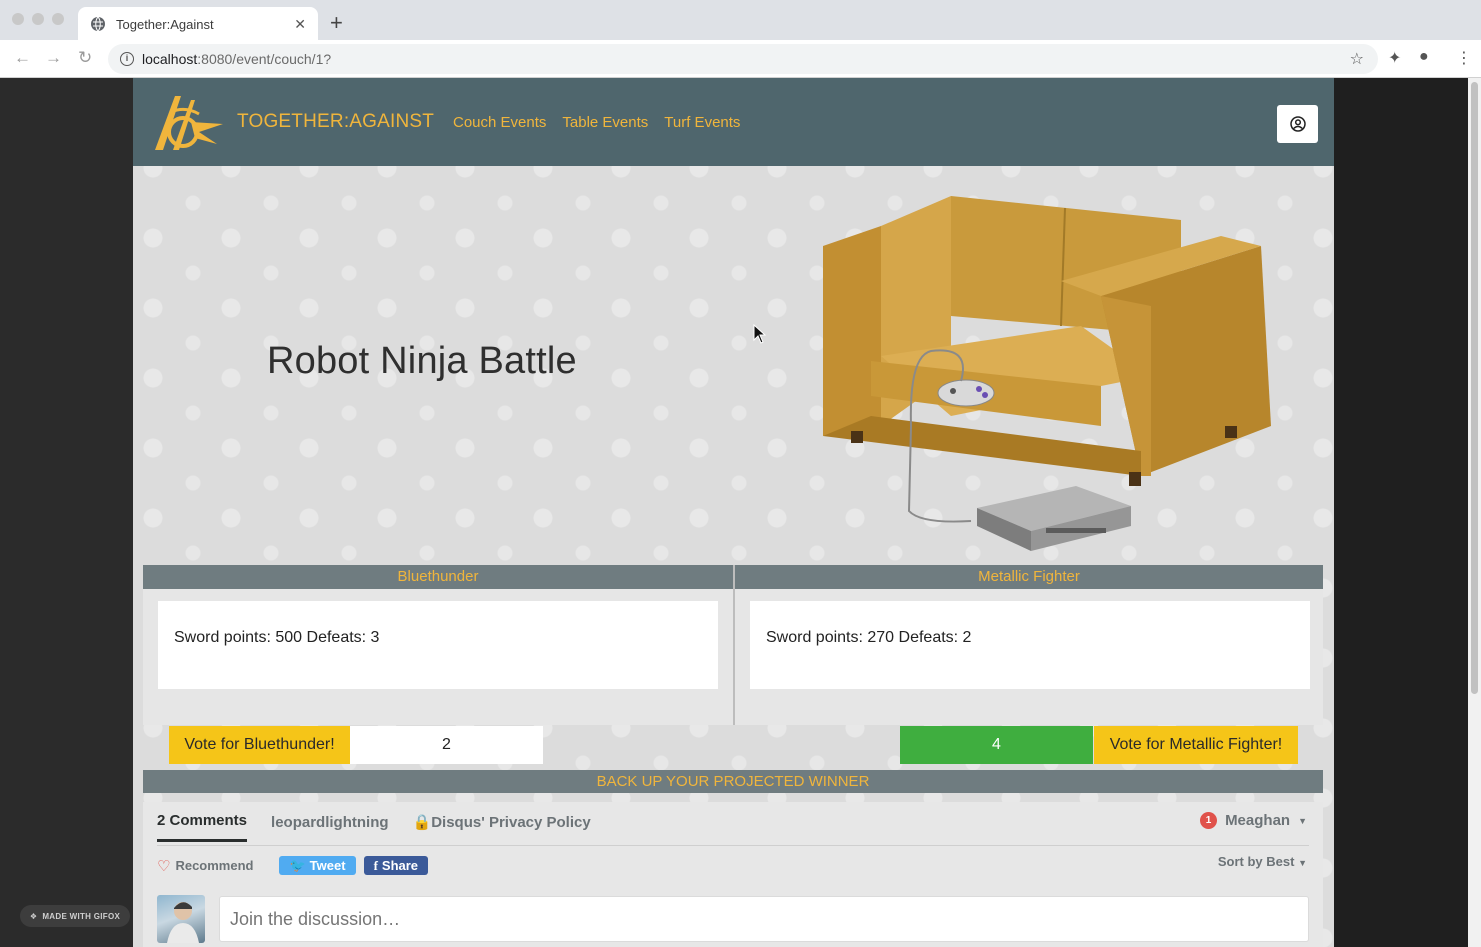 The image size is (1481, 947). I want to click on share-buttons: 🐦 Tweet f Share, so click(354, 865).